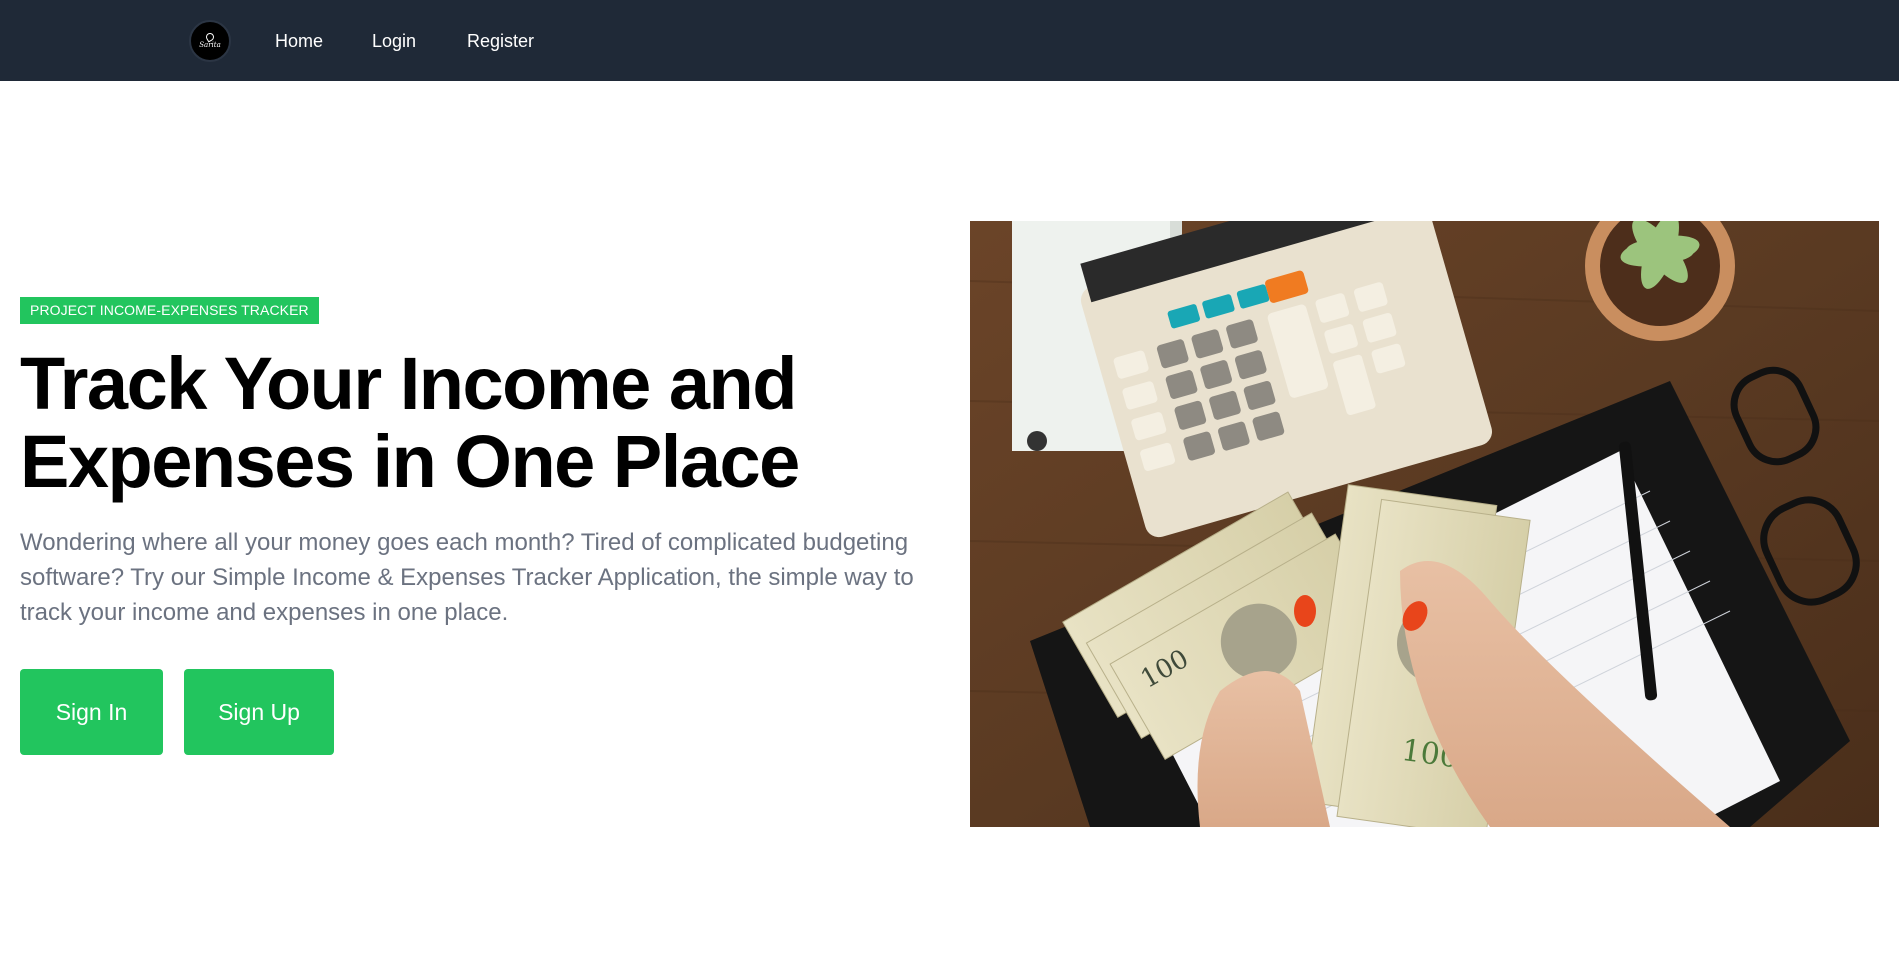 This screenshot has width=1899, height=971. I want to click on nav-link-home: Home, so click(299, 41).